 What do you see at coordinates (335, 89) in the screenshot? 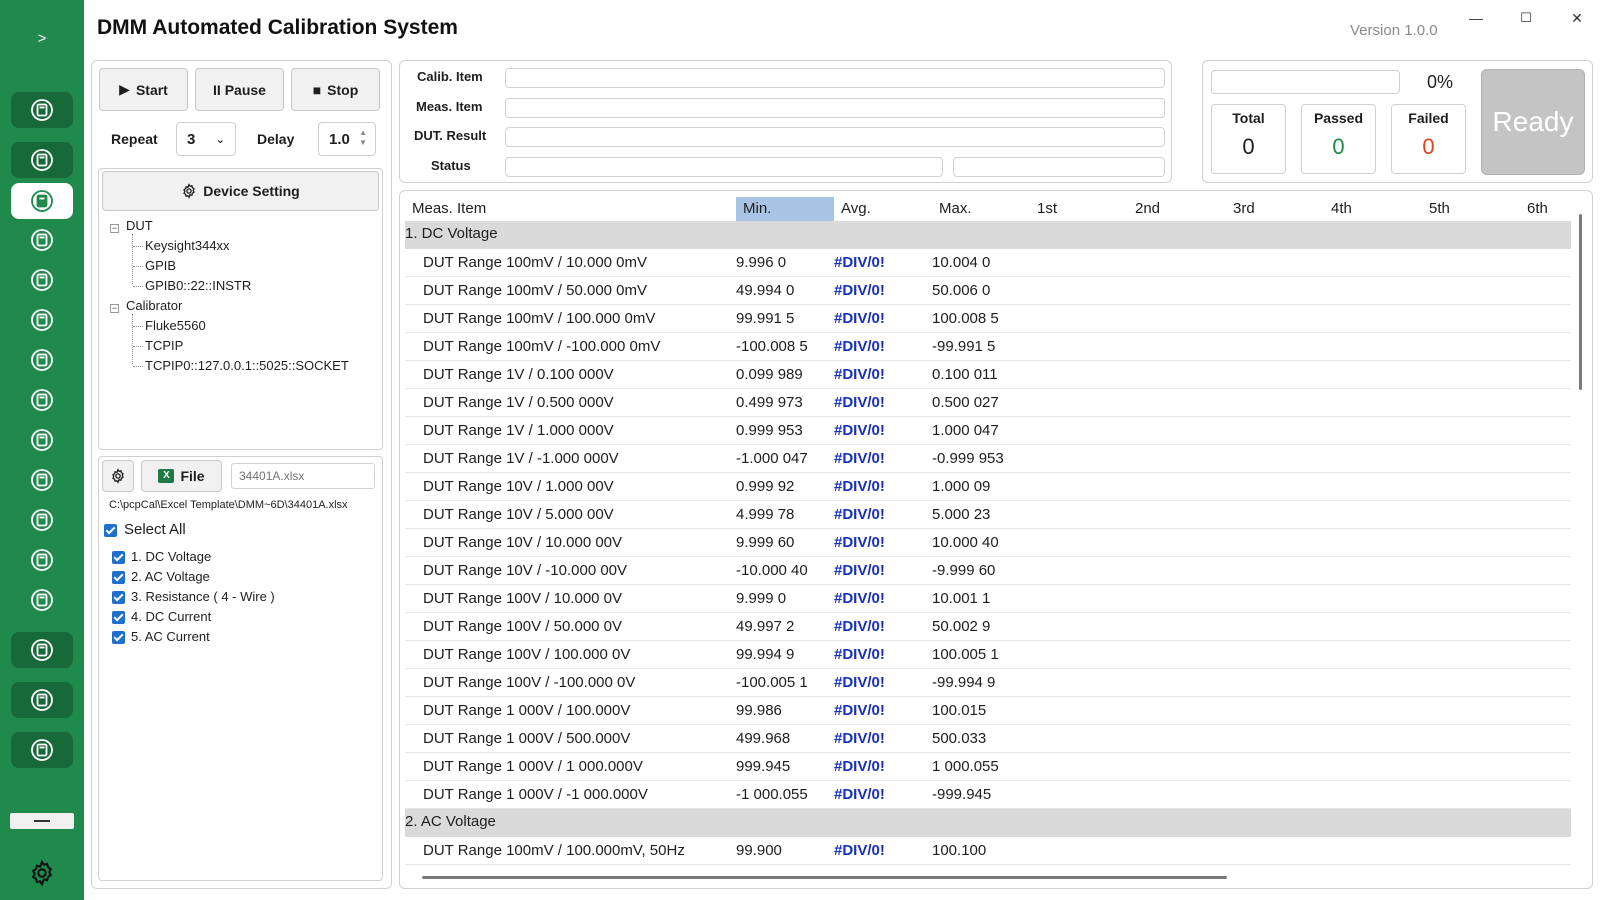
I see `stop-button: ■ Stop` at bounding box center [335, 89].